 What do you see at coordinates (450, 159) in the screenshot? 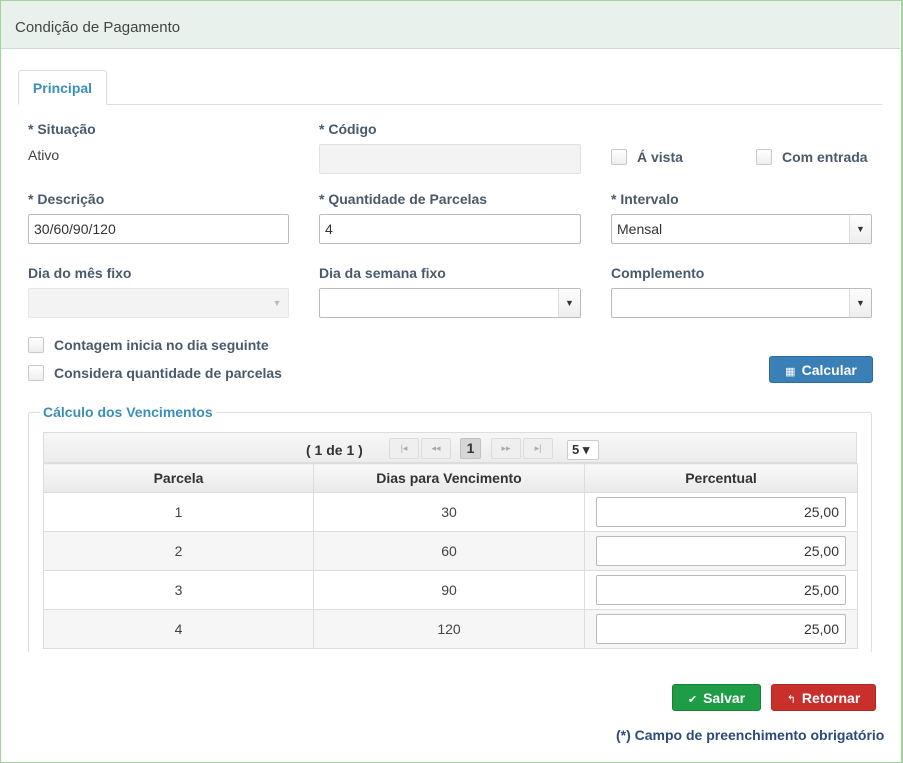
I see `codigo-field` at bounding box center [450, 159].